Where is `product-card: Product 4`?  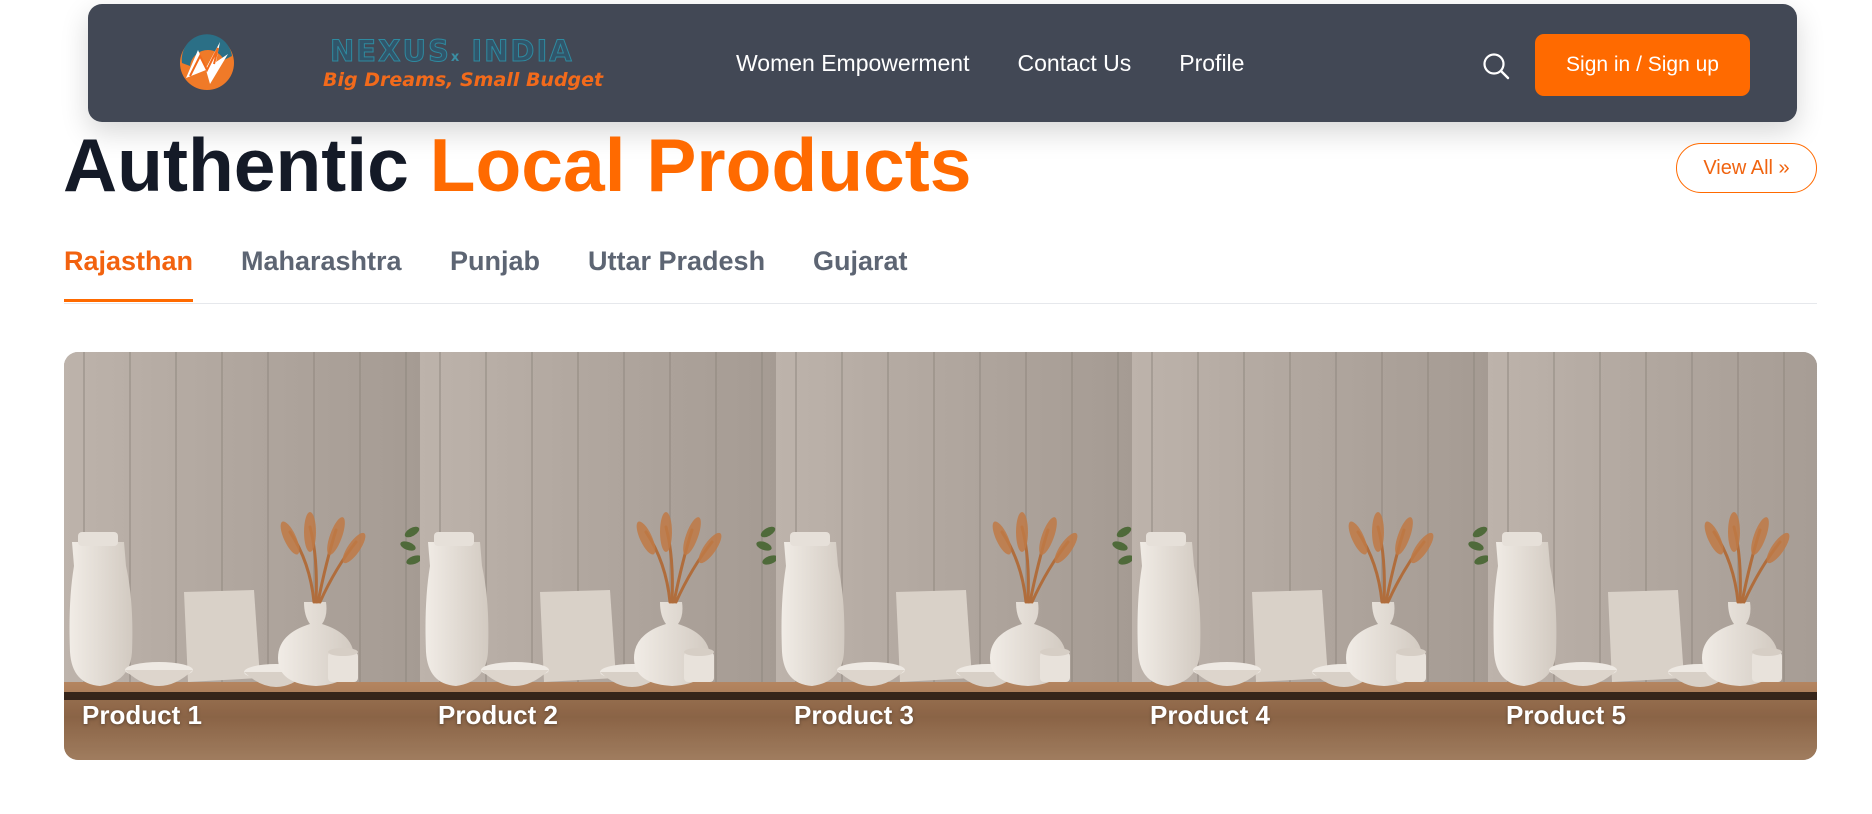
product-card: Product 4 is located at coordinates (1310, 556).